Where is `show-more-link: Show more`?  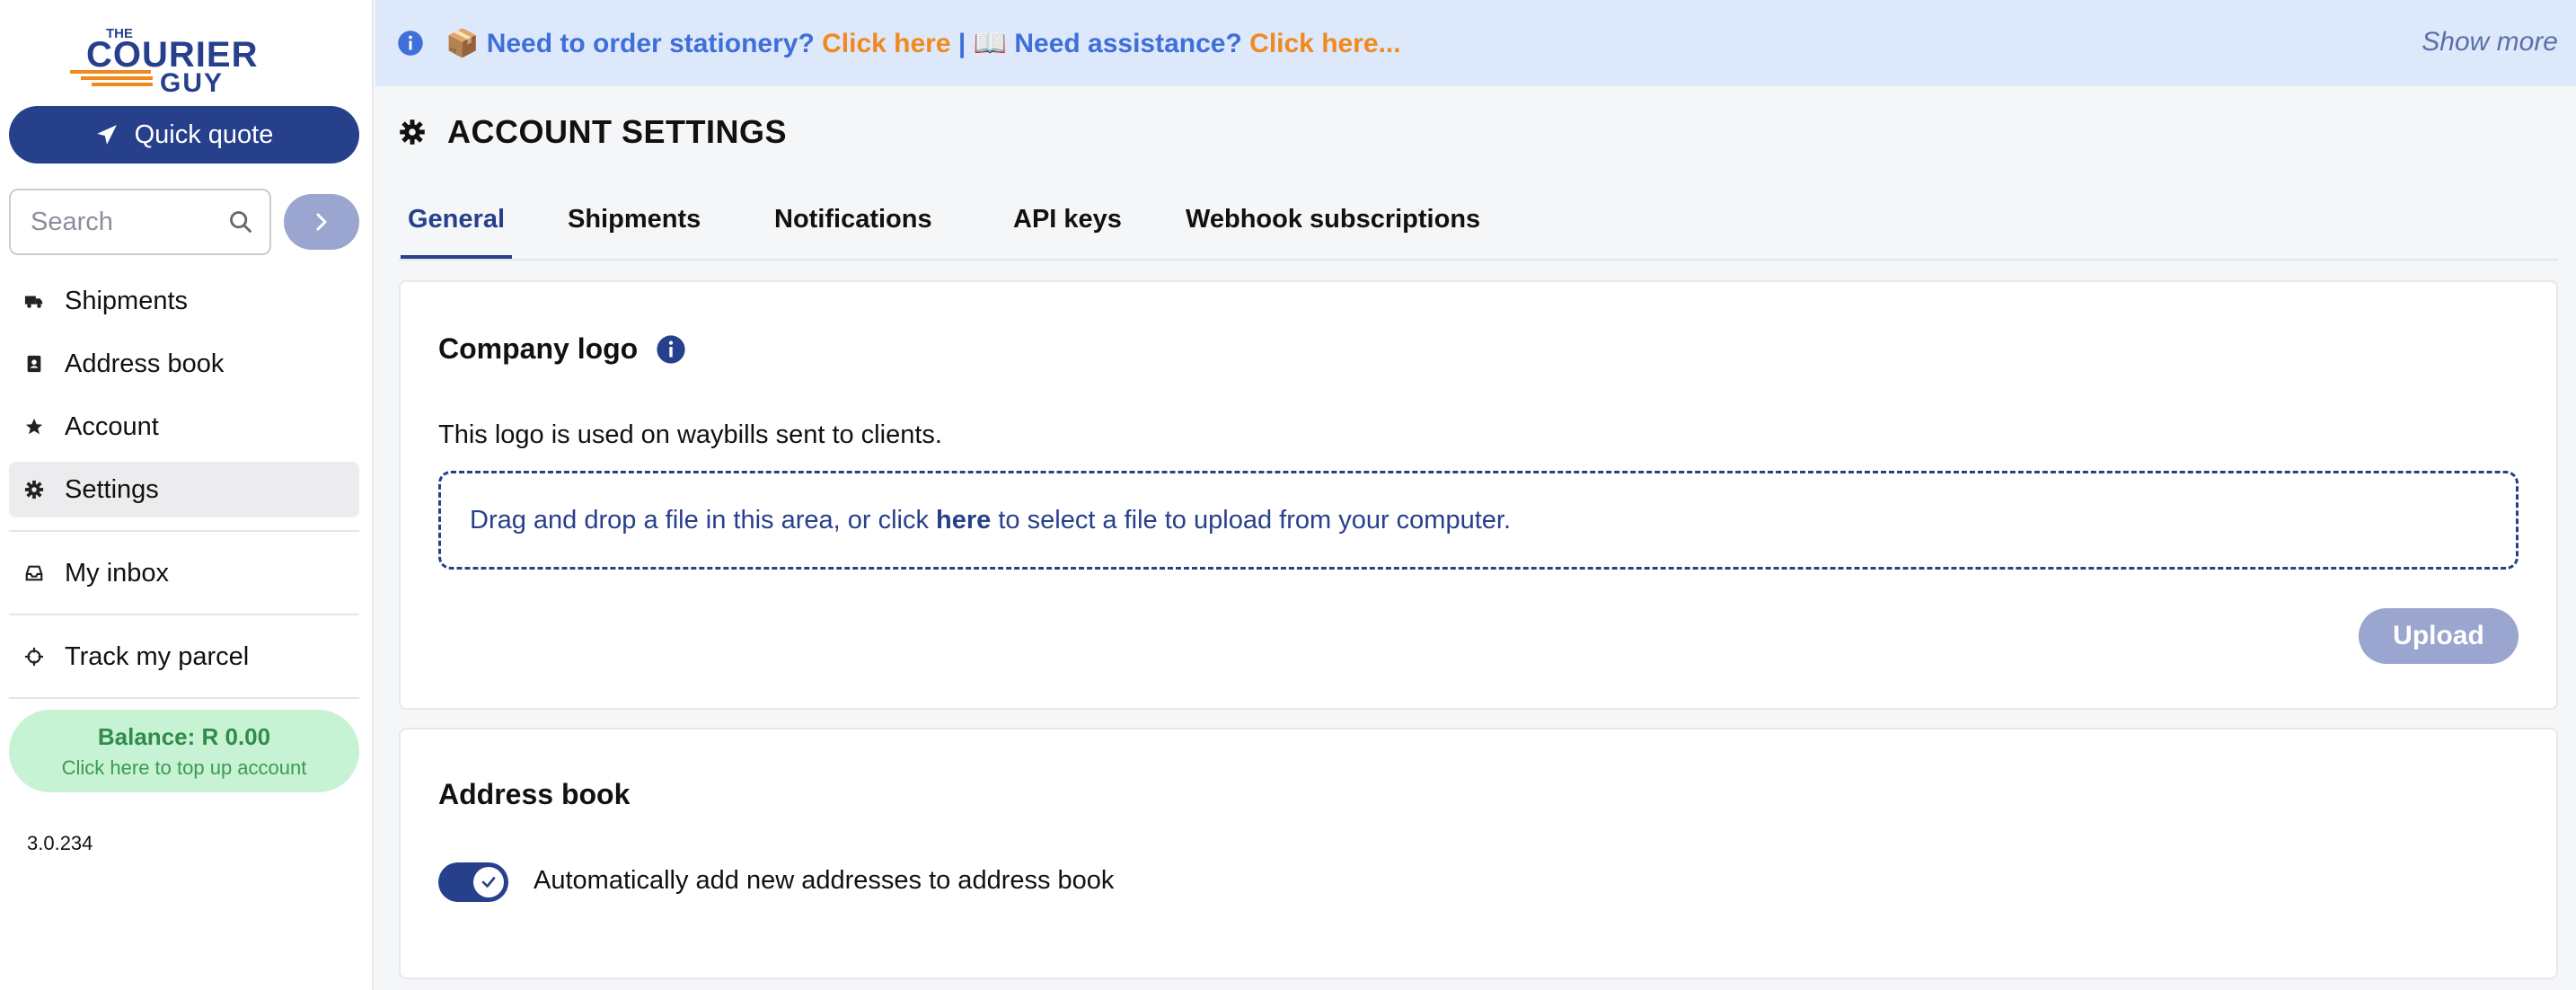
show-more-link: Show more is located at coordinates (2490, 42).